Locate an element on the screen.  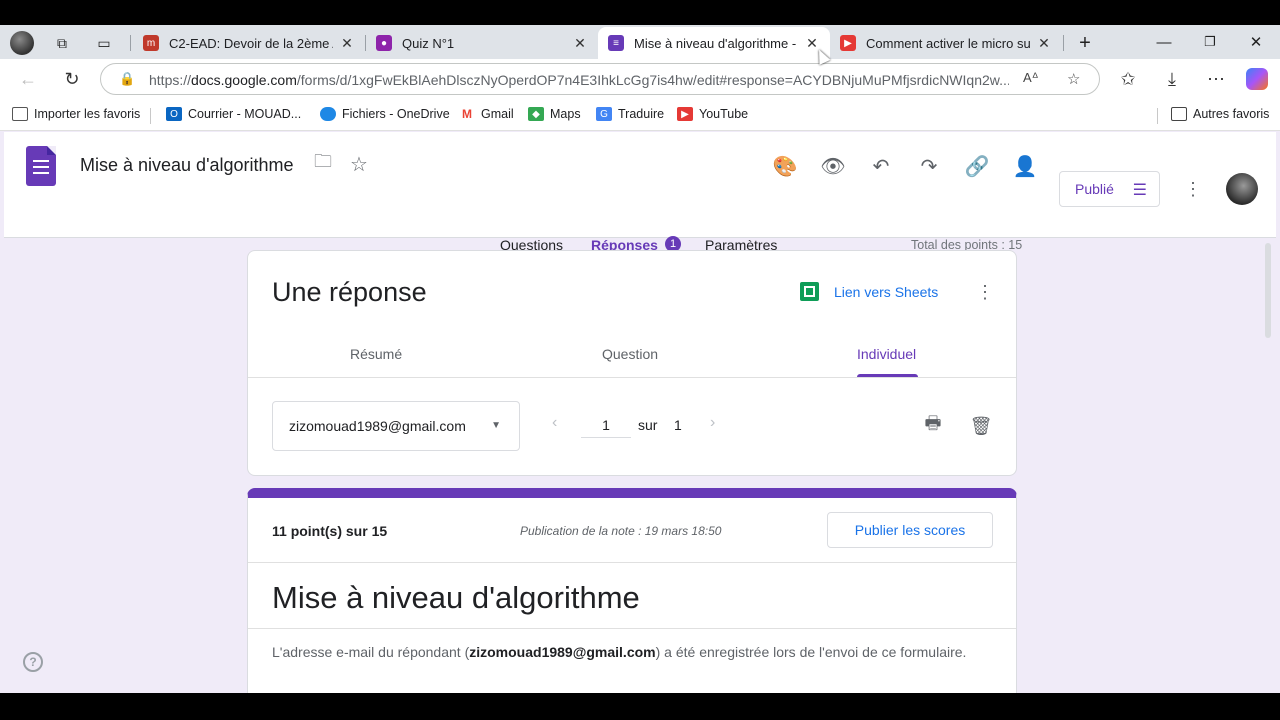
read-aloud-icon: Aᐞ is located at coordinates (1031, 78).